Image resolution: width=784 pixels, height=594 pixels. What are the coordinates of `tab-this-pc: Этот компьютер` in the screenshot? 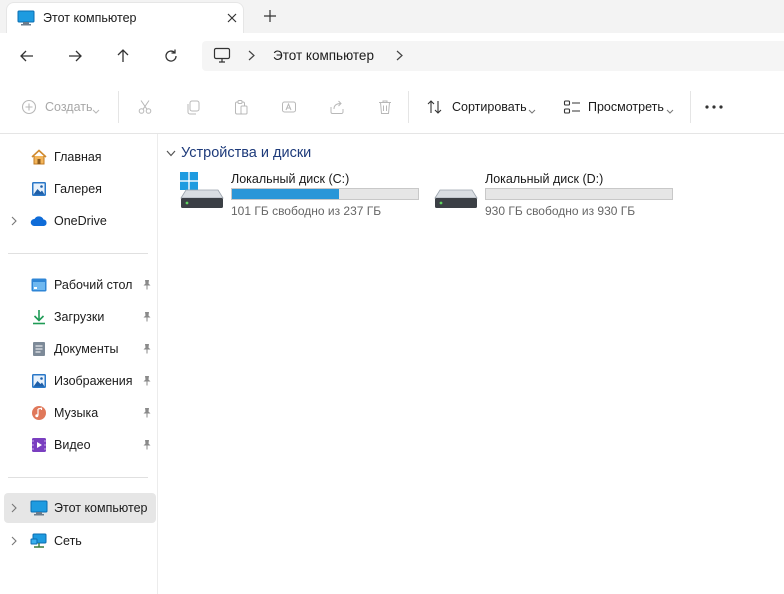 It's located at (125, 17).